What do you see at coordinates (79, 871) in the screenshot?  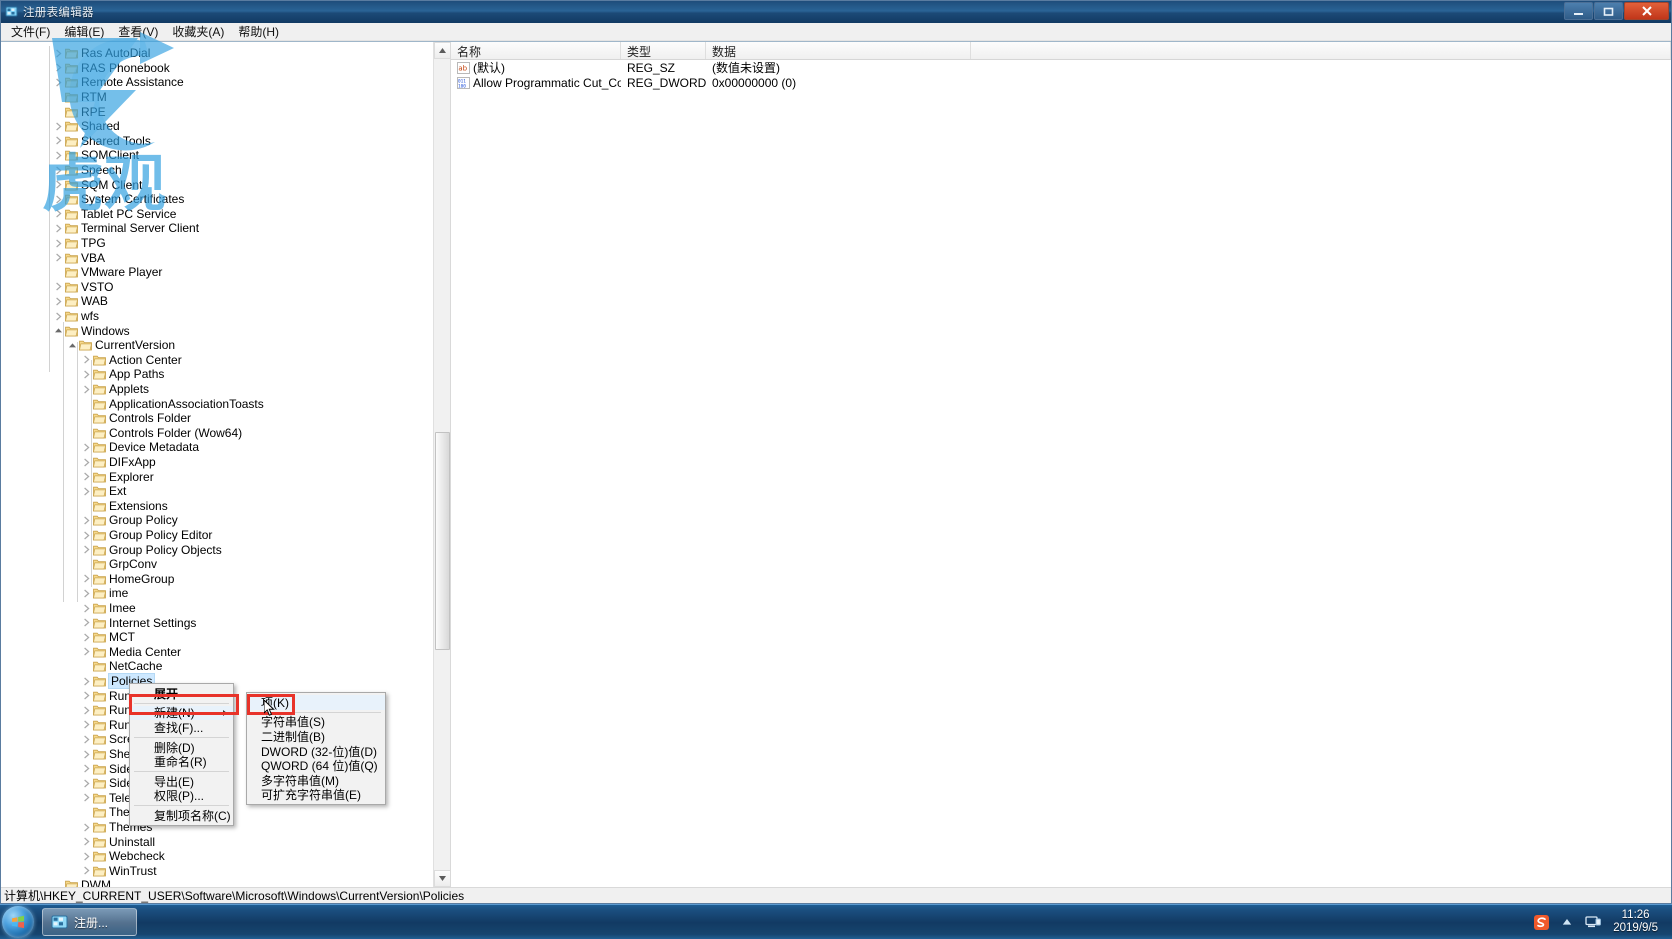 I see `tree-item-wintrust: WinTrust` at bounding box center [79, 871].